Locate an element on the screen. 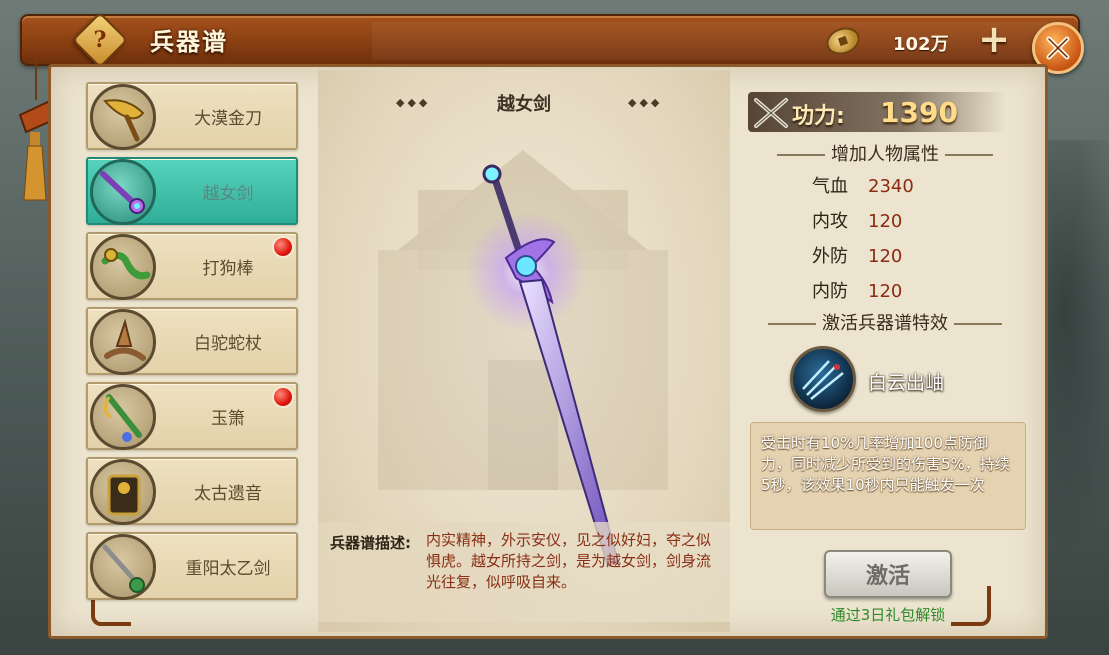 The height and width of the screenshot is (655, 1109). weapon-item-label: 白驼蛇杖 is located at coordinates (228, 343).